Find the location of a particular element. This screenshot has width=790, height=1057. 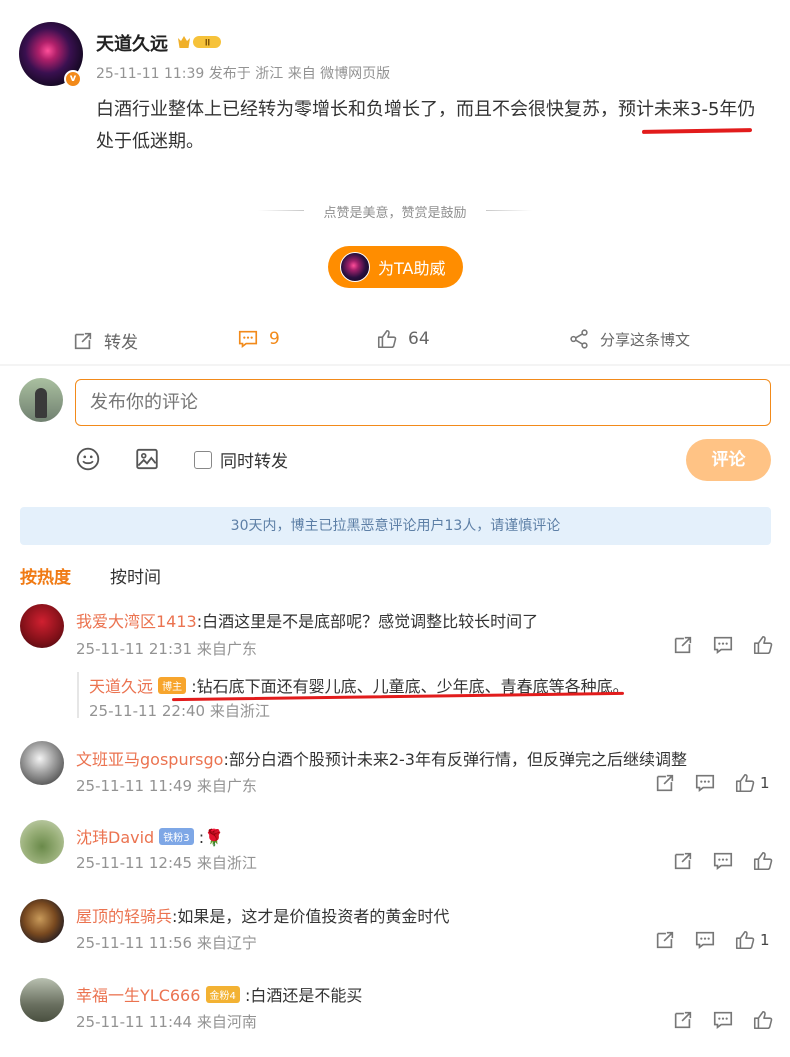

commenter-name: 文班亚马gospursgo is located at coordinates (149, 759).